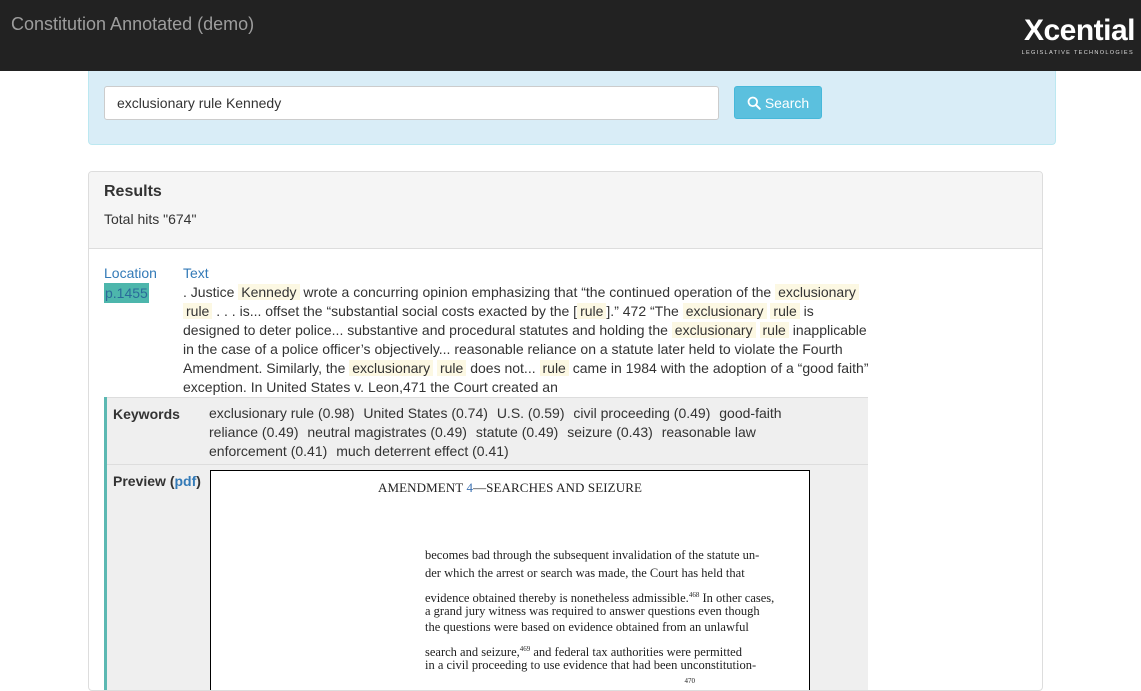 This screenshot has width=1141, height=691. I want to click on snippet-text: ].” 472 “The, so click(644, 311).